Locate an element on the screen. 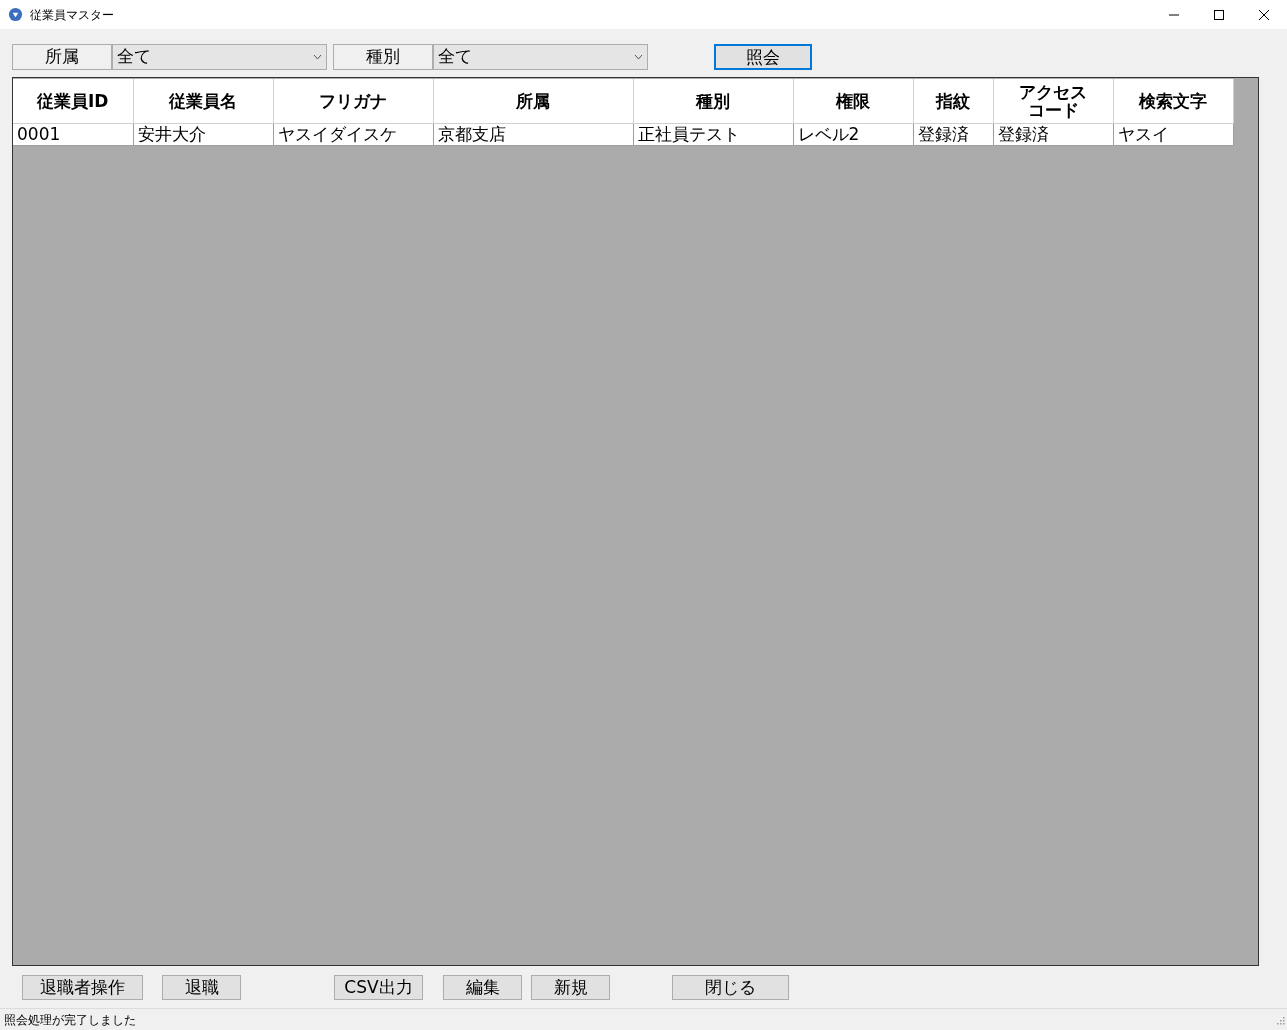  resize-grip-icon is located at coordinates (1280, 1019).